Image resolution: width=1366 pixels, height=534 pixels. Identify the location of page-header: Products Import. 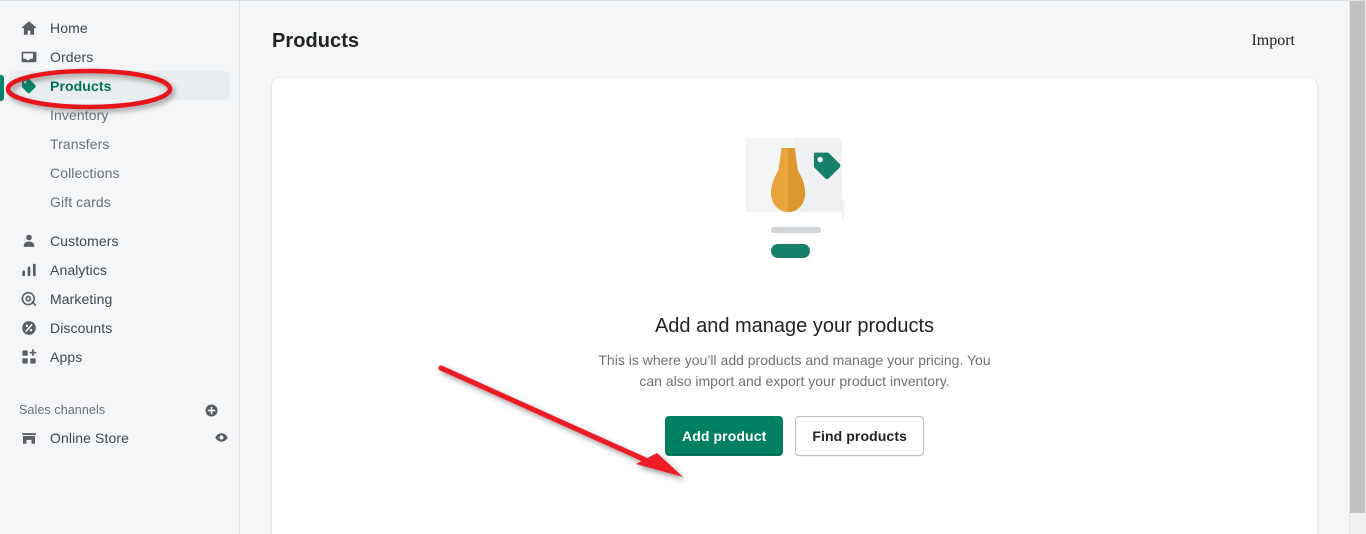
(795, 29).